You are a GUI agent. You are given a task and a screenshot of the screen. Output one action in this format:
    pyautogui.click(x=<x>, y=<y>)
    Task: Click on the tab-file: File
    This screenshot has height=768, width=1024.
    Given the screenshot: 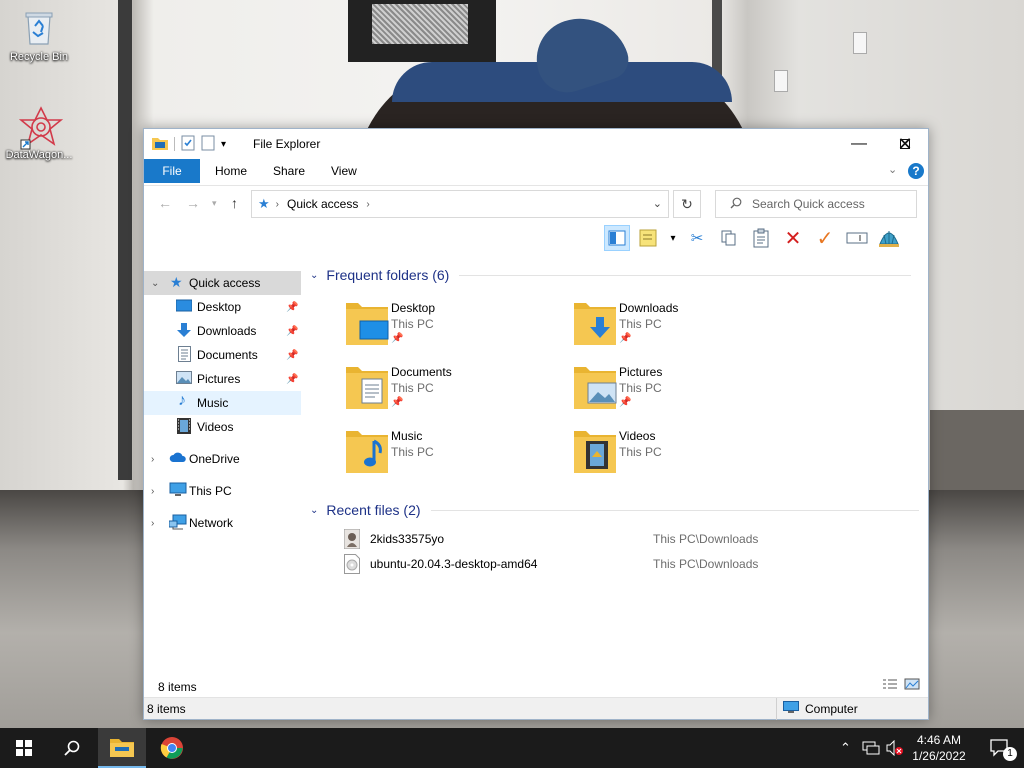 What is the action you would take?
    pyautogui.click(x=172, y=171)
    